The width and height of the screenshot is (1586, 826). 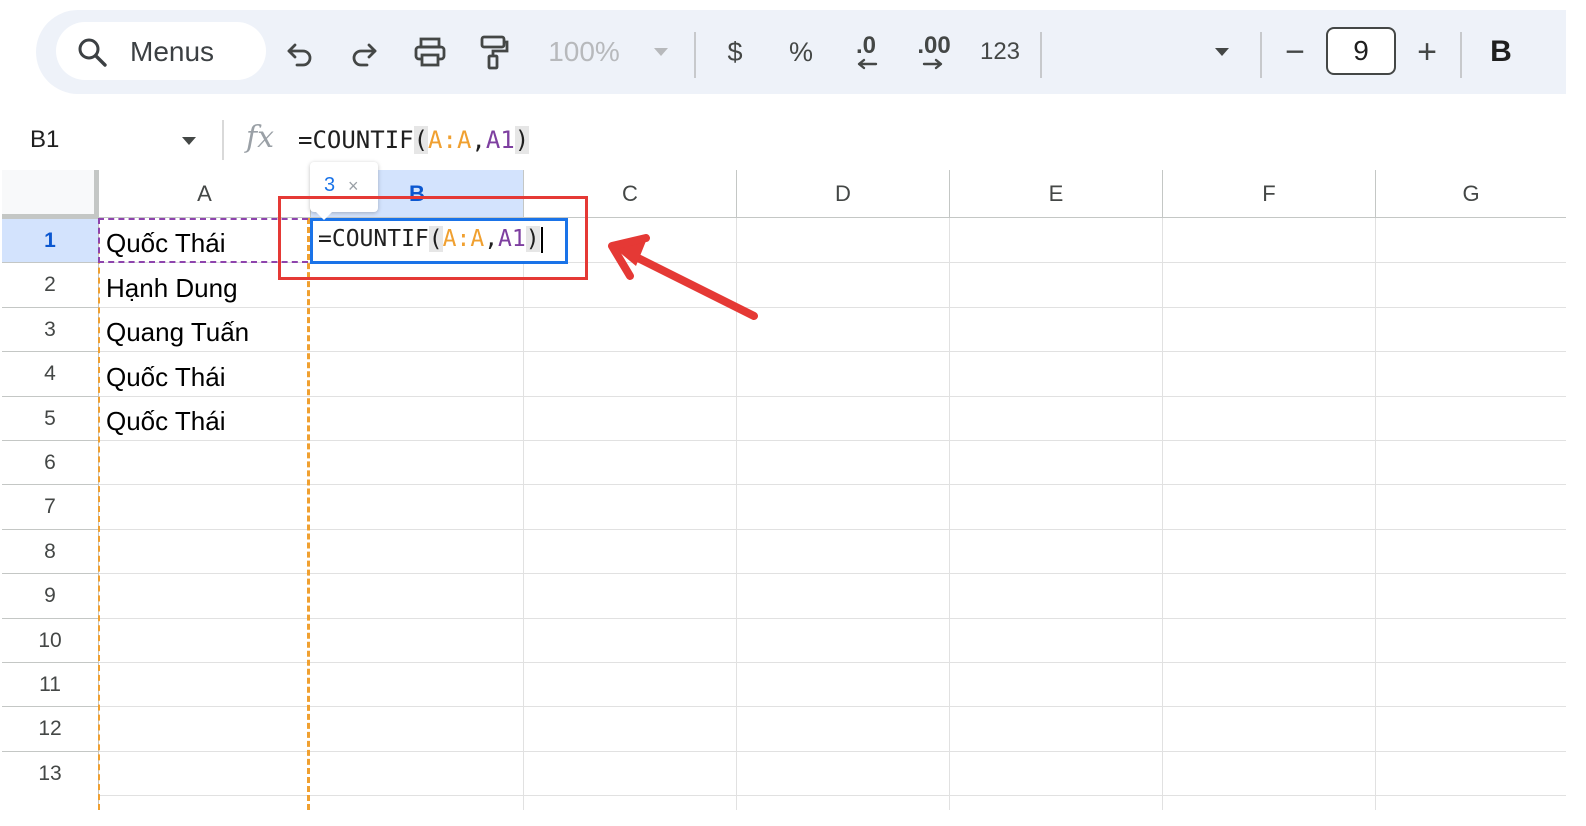 I want to click on decrease-decimal-button: .0, so click(x=866, y=52).